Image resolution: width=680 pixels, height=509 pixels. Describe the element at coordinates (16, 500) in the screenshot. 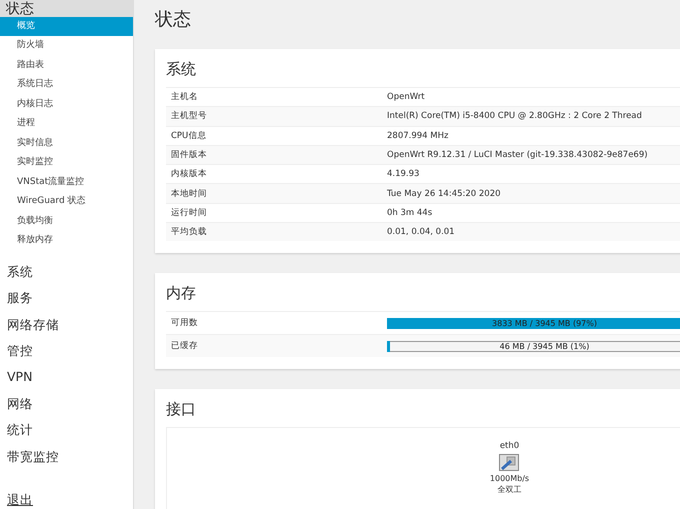

I see `logout-link: 退出` at that location.